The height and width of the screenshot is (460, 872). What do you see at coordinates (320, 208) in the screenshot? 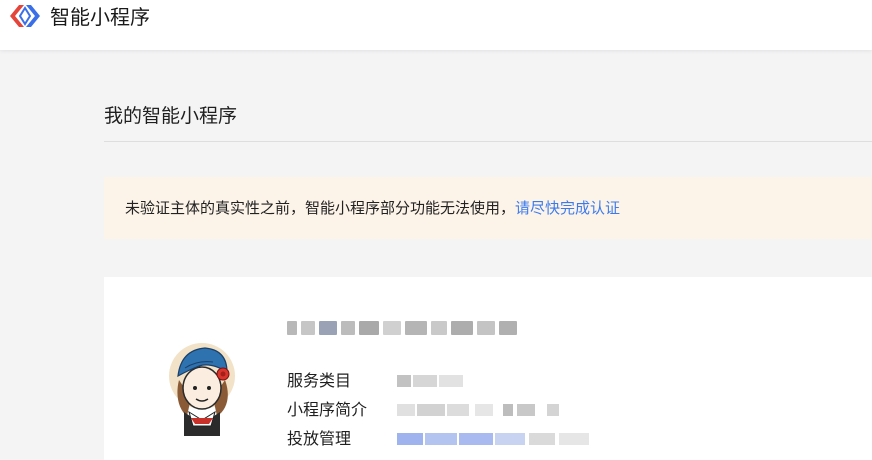
I see `notice-text: 未验证主体的真实性之前，智能小程序部分功能无法使用，` at bounding box center [320, 208].